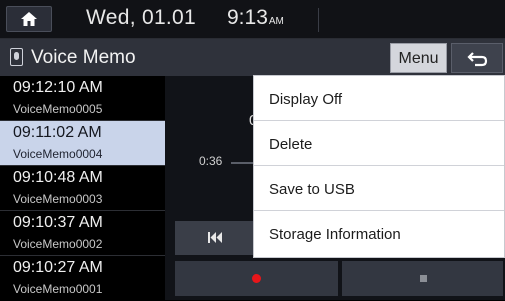 Image resolution: width=505 pixels, height=301 pixels. What do you see at coordinates (211, 161) in the screenshot?
I see `playback-current-time: 0:36` at bounding box center [211, 161].